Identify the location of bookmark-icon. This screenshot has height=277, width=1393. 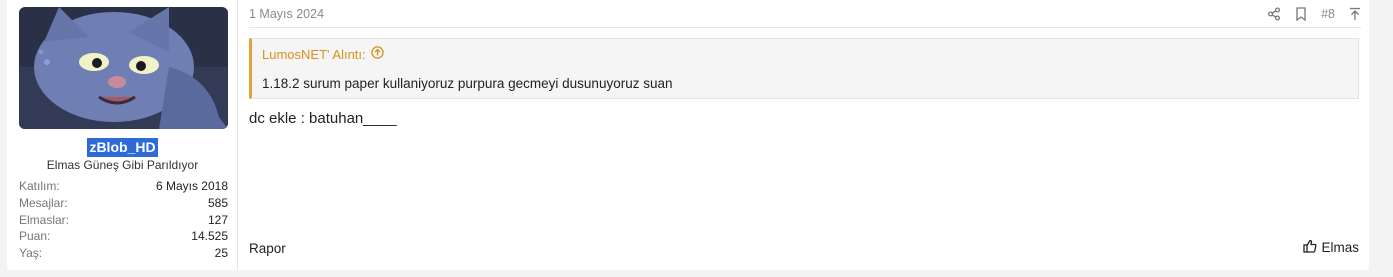
(1301, 13).